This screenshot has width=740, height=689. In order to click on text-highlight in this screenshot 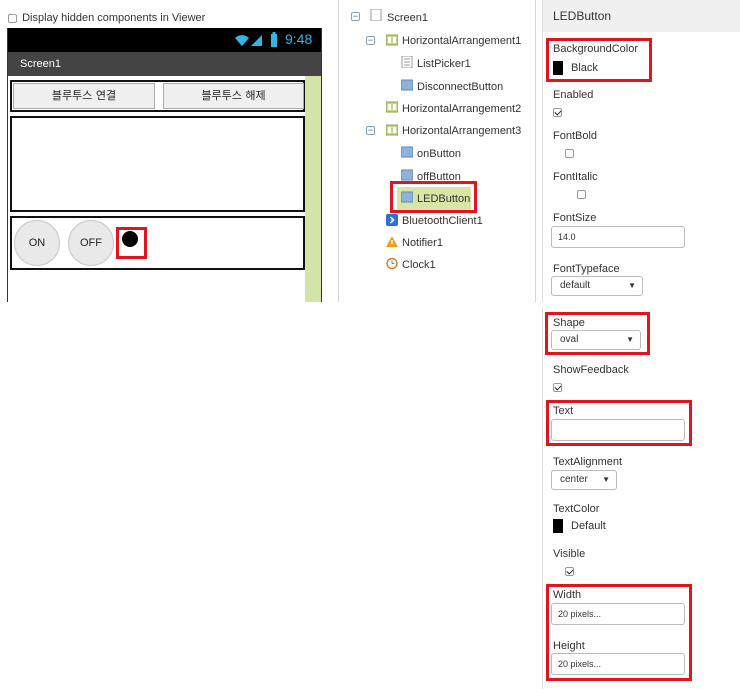, I will do `click(619, 423)`.